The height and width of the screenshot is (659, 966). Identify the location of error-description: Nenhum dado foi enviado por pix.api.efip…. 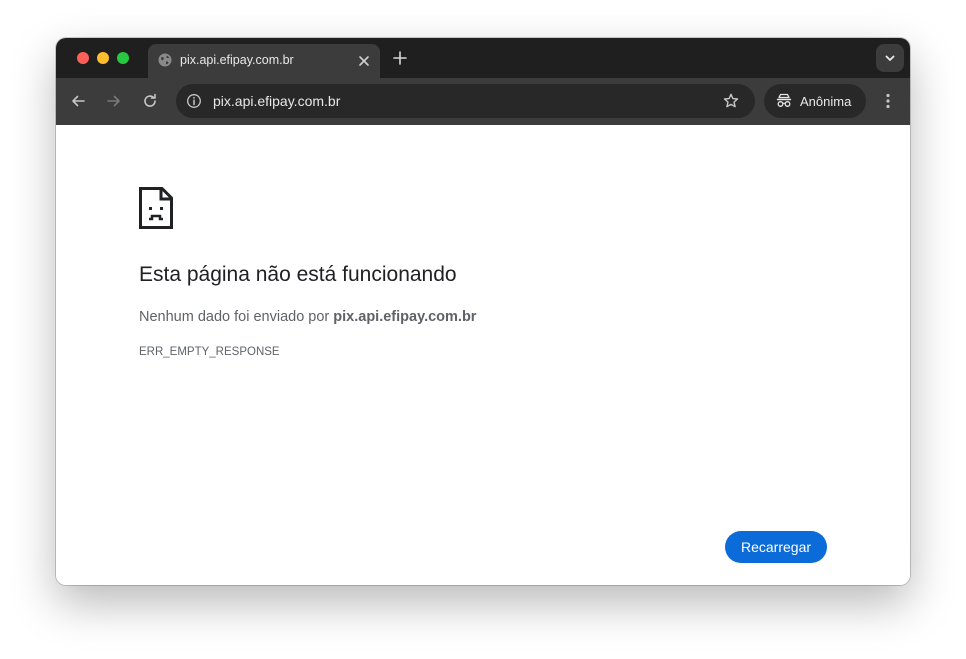
(307, 317).